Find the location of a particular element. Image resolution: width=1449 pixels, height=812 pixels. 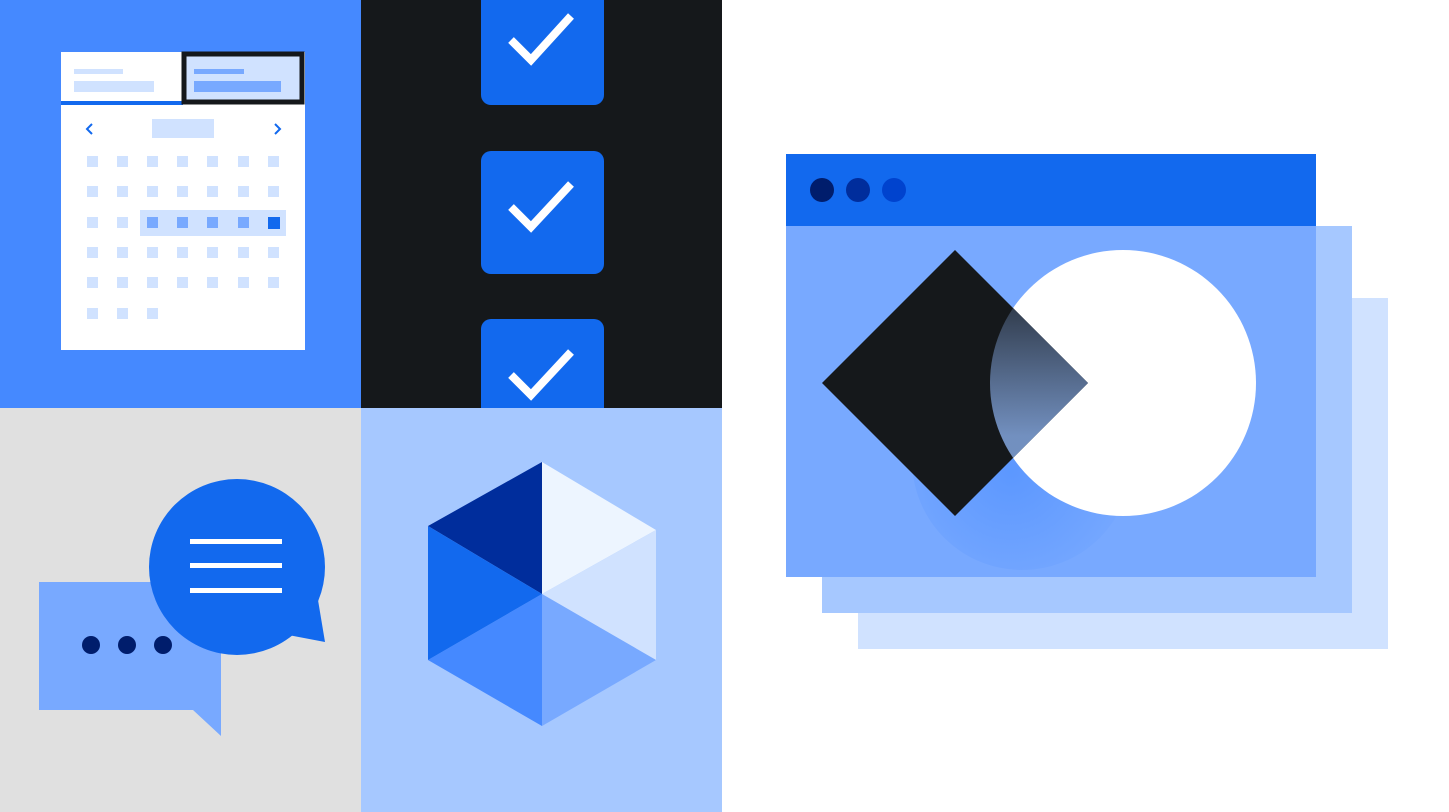

chat-tile is located at coordinates (180, 610).